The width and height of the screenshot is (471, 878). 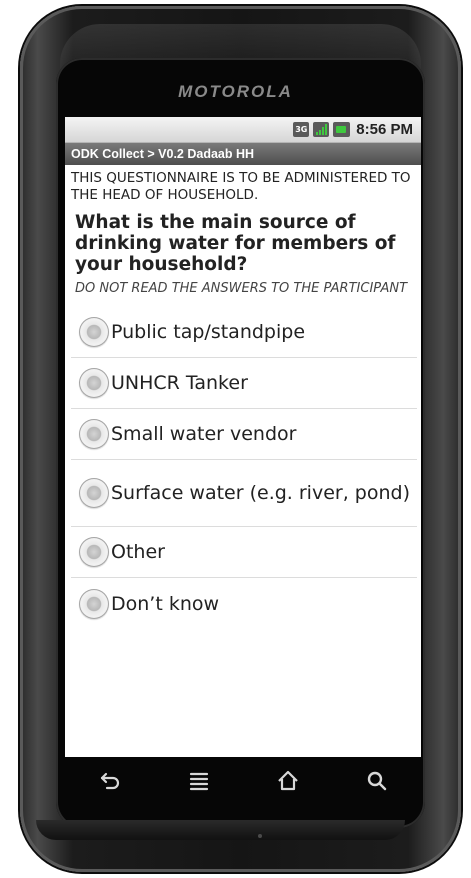 I want to click on option-small-water-vendor: Small water vendor, so click(x=244, y=434).